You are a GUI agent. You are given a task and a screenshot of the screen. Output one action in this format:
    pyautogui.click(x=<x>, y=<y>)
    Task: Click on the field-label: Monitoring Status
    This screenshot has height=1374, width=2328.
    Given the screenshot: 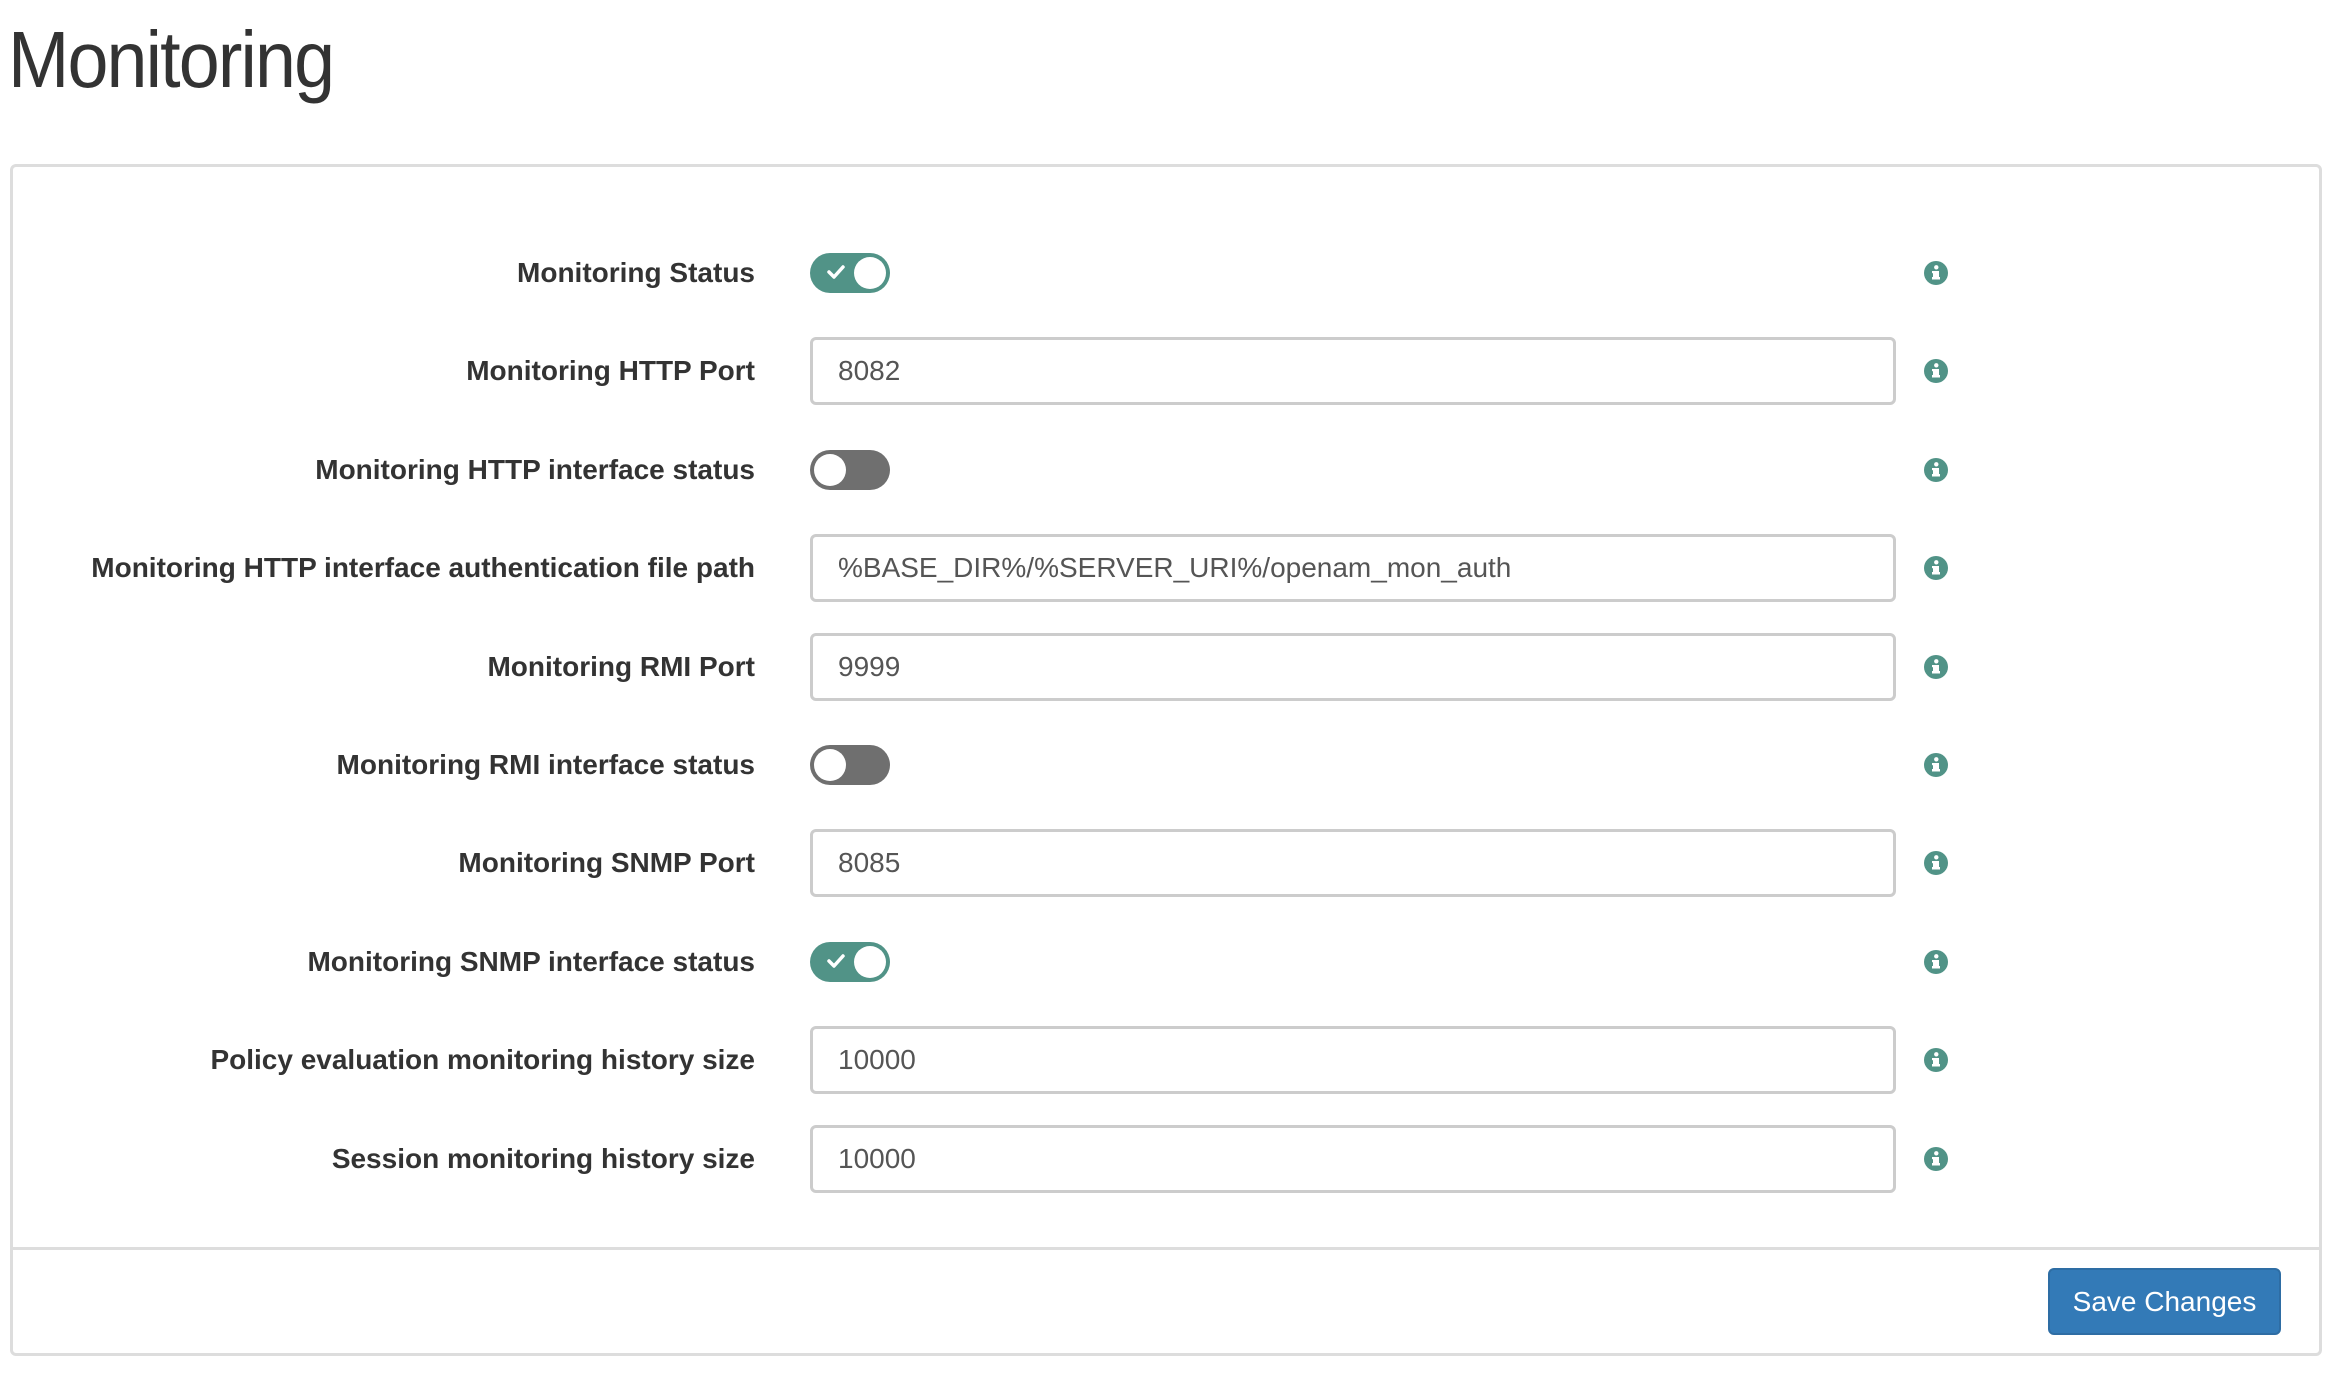 What is the action you would take?
    pyautogui.click(x=636, y=272)
    